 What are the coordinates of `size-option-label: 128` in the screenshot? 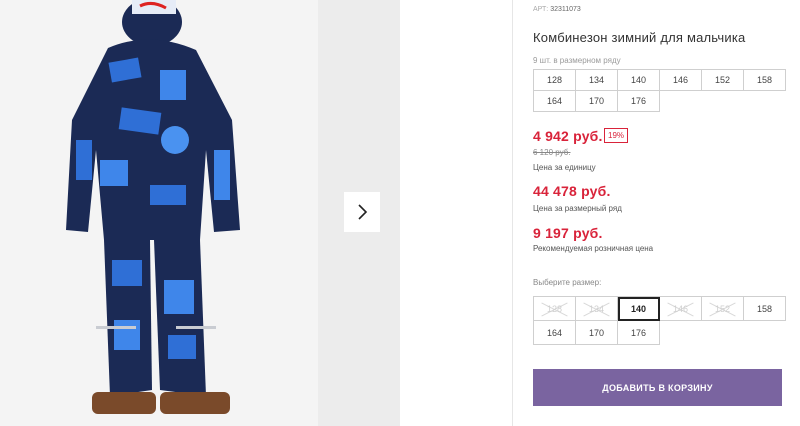 It's located at (554, 308).